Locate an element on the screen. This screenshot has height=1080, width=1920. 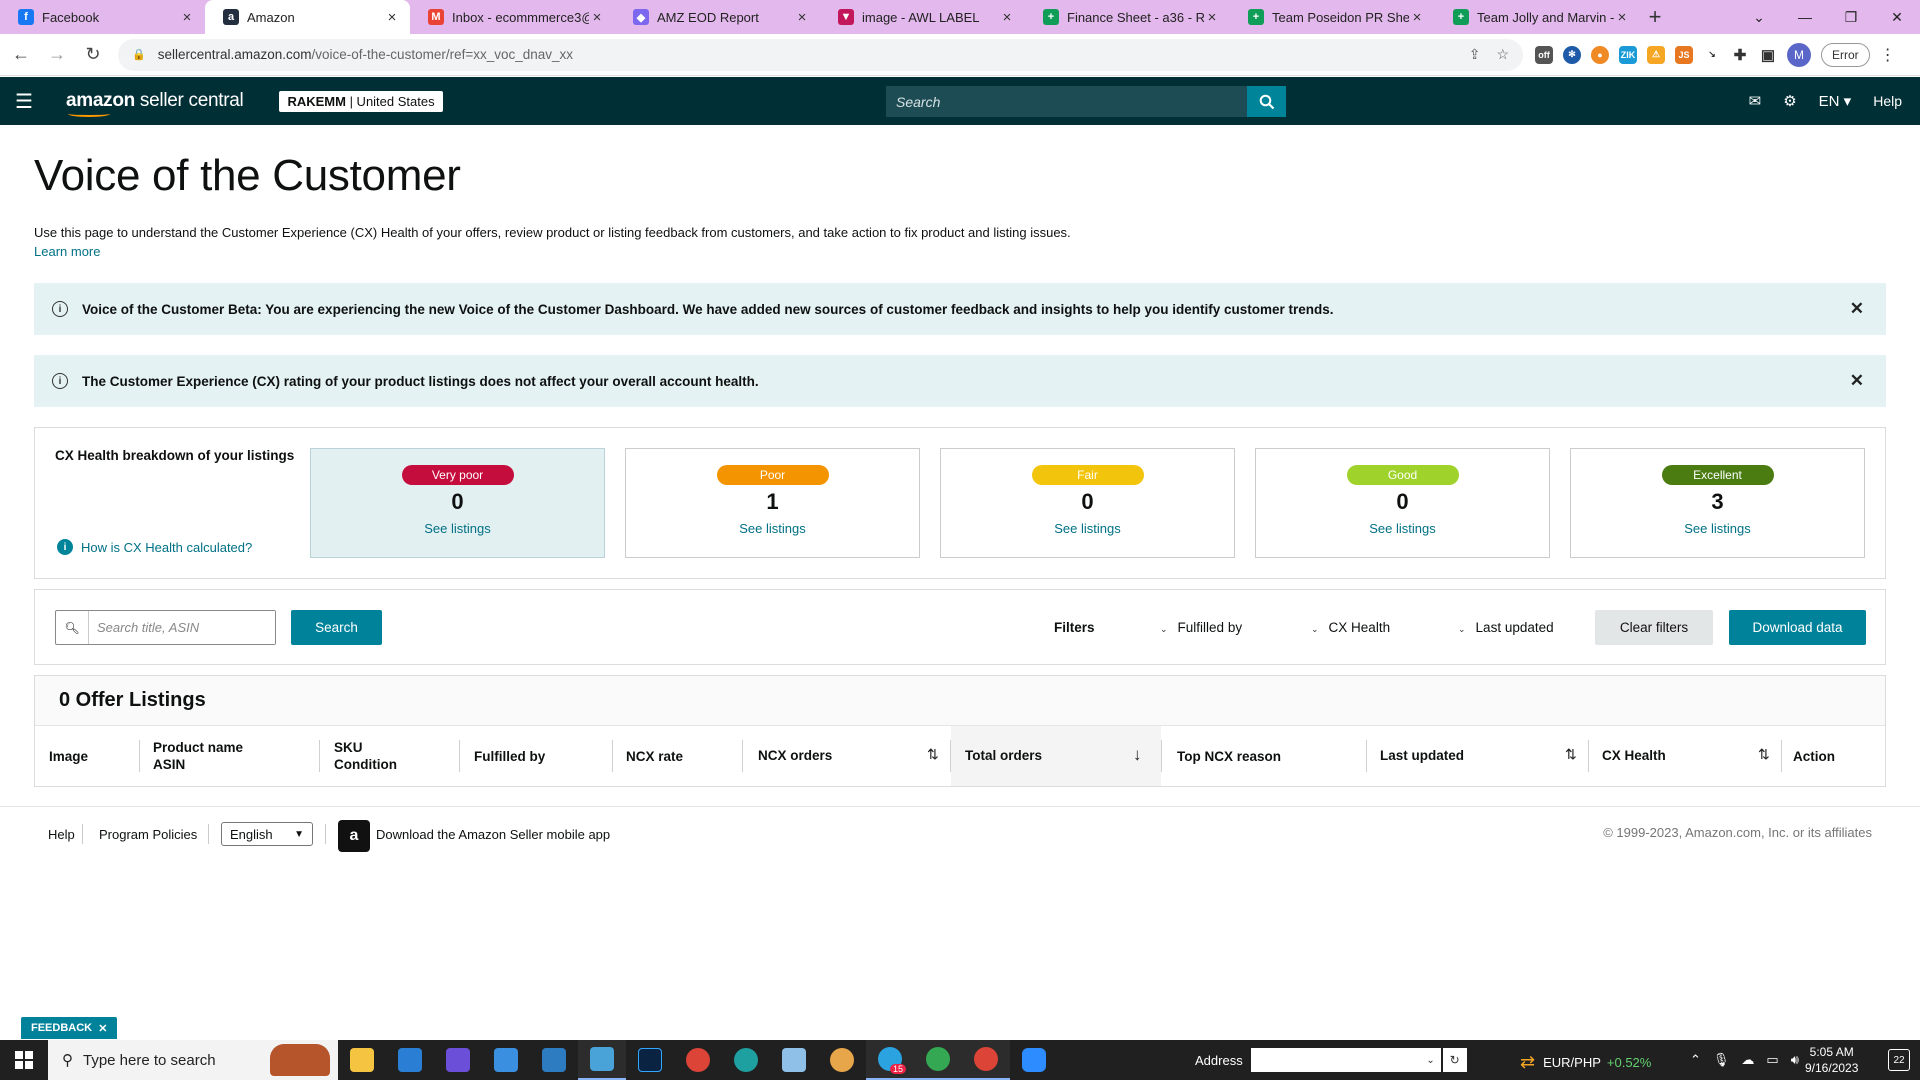
microphone-icon: 🎙︎ is located at coordinates (1721, 1060).